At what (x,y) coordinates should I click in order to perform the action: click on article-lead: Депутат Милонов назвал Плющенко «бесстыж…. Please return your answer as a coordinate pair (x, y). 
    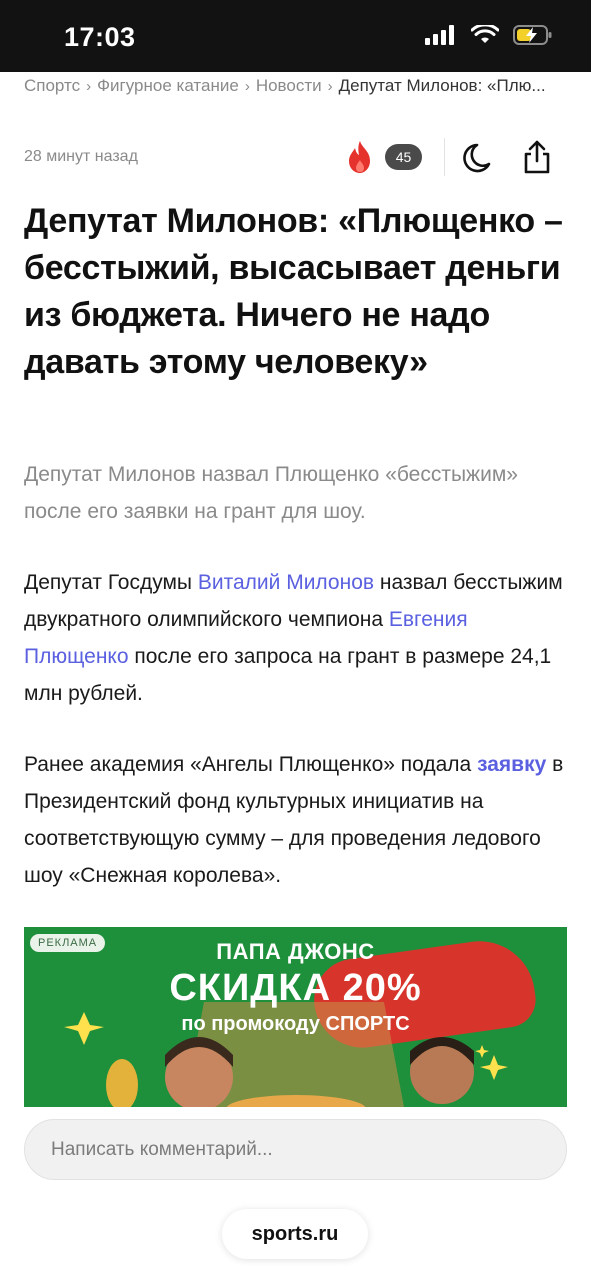
    Looking at the image, I should click on (271, 493).